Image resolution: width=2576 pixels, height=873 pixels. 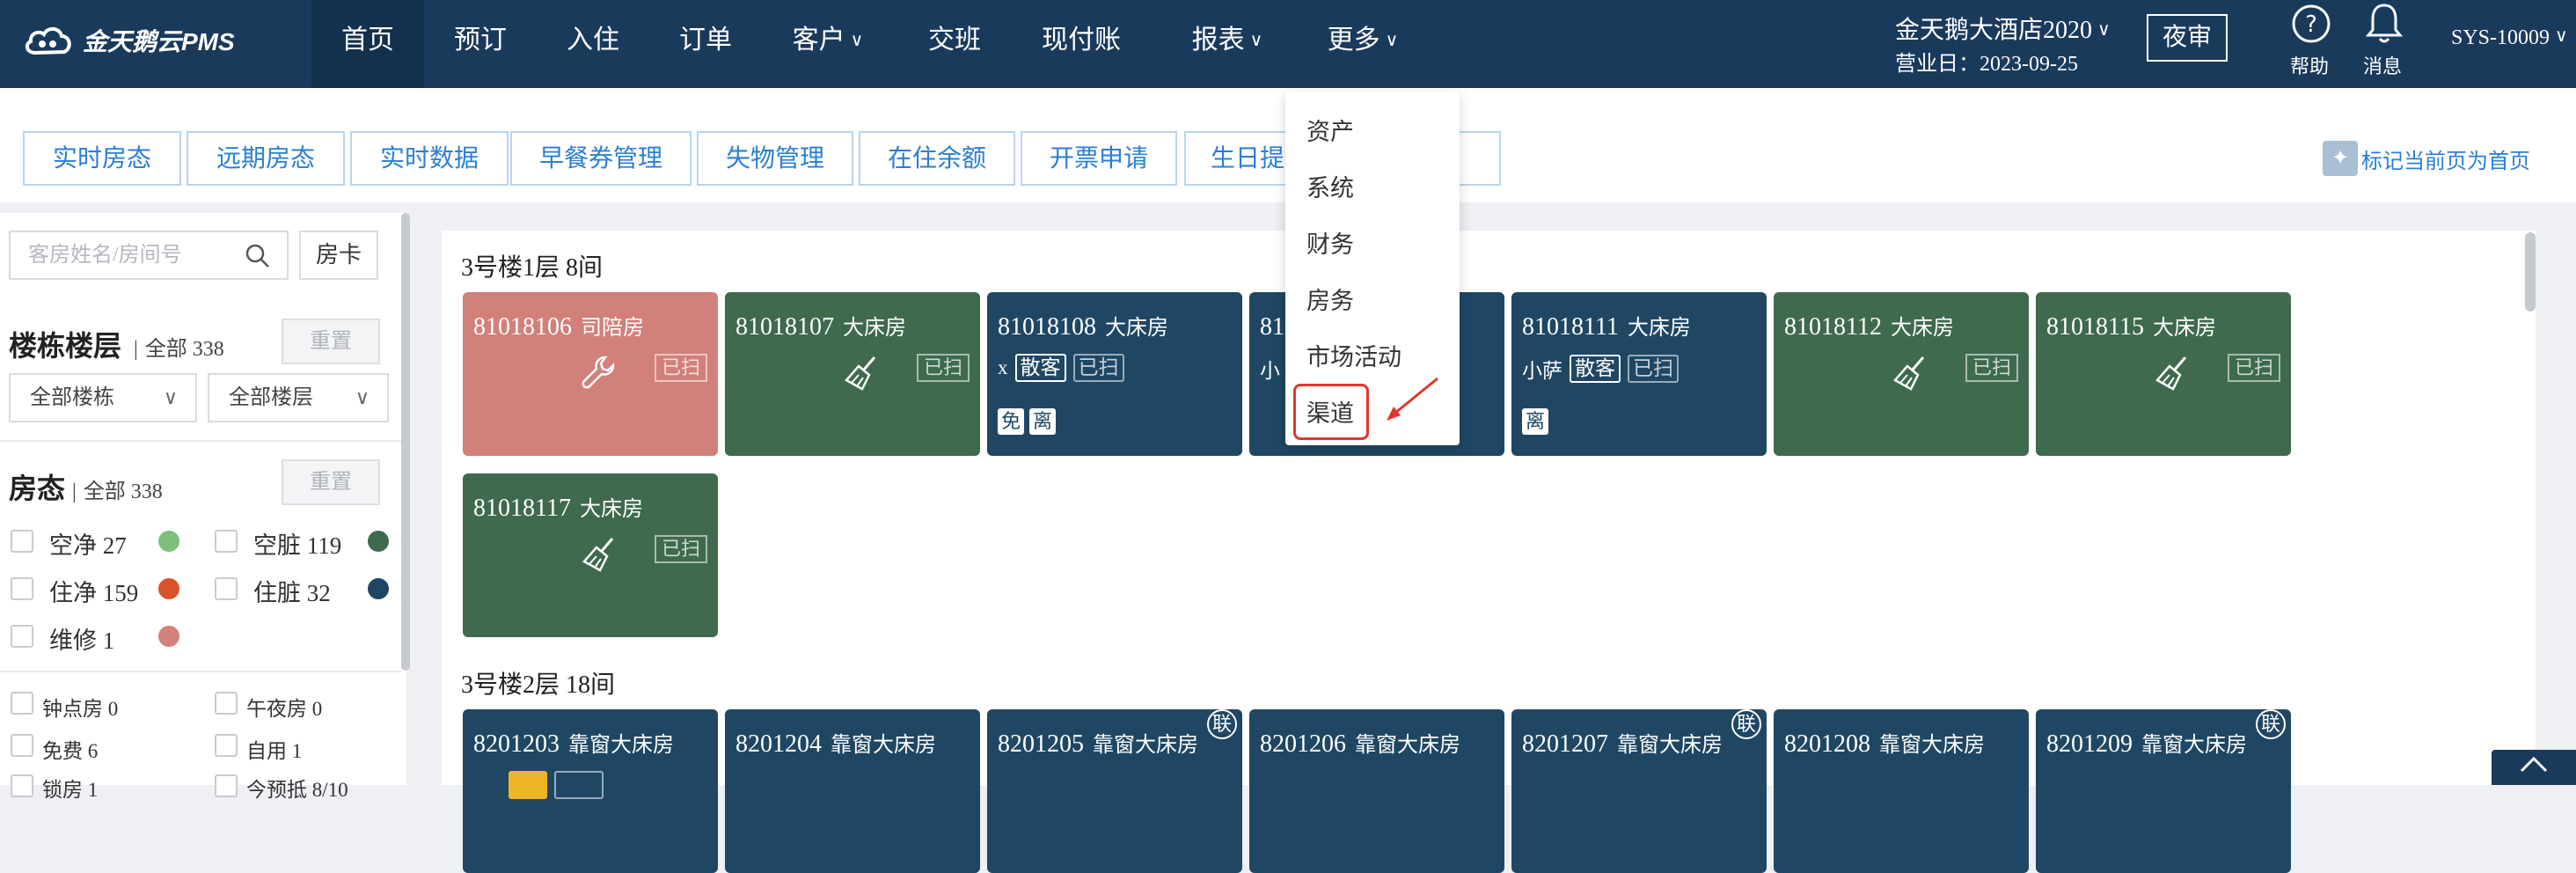 I want to click on checkbox-midnight, so click(x=226, y=703).